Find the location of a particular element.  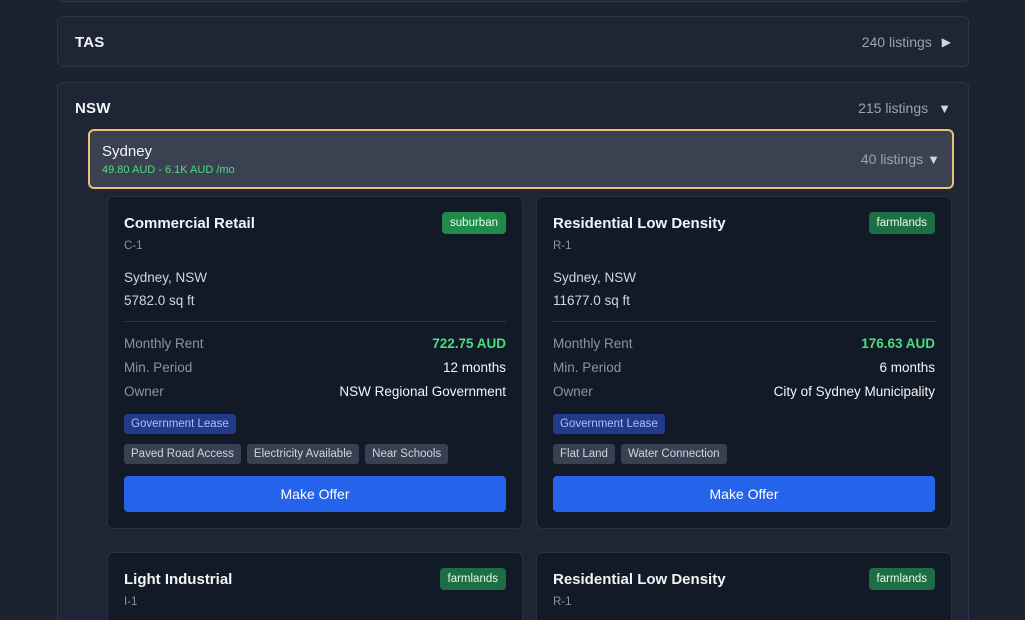

listing-title: Commercial Retail is located at coordinates (189, 223).